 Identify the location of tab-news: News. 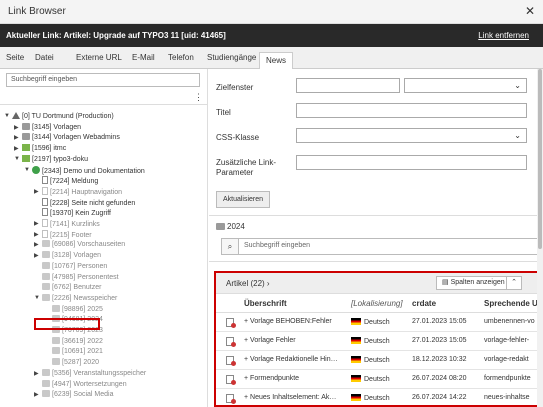
(276, 60).